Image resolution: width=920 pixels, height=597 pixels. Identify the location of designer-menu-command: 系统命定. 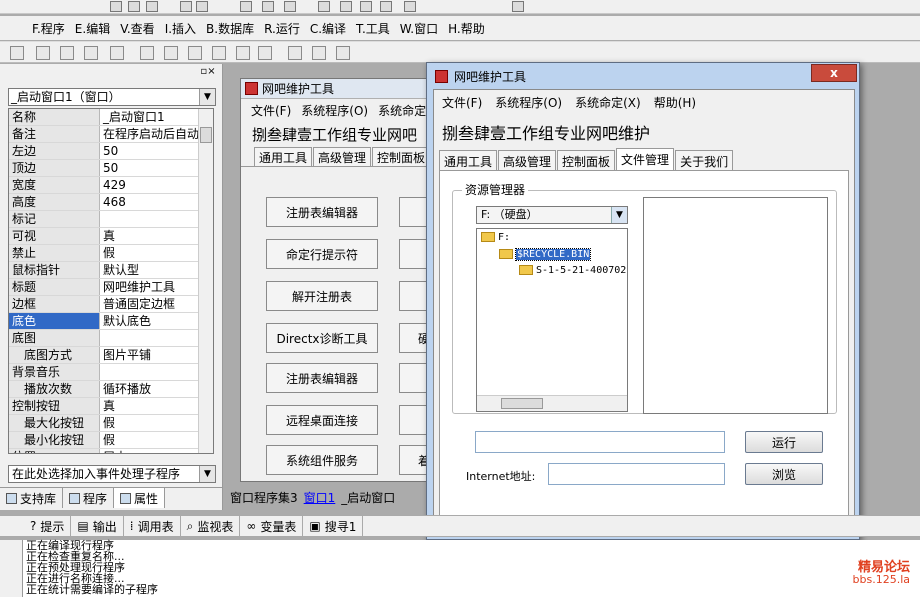
(402, 110).